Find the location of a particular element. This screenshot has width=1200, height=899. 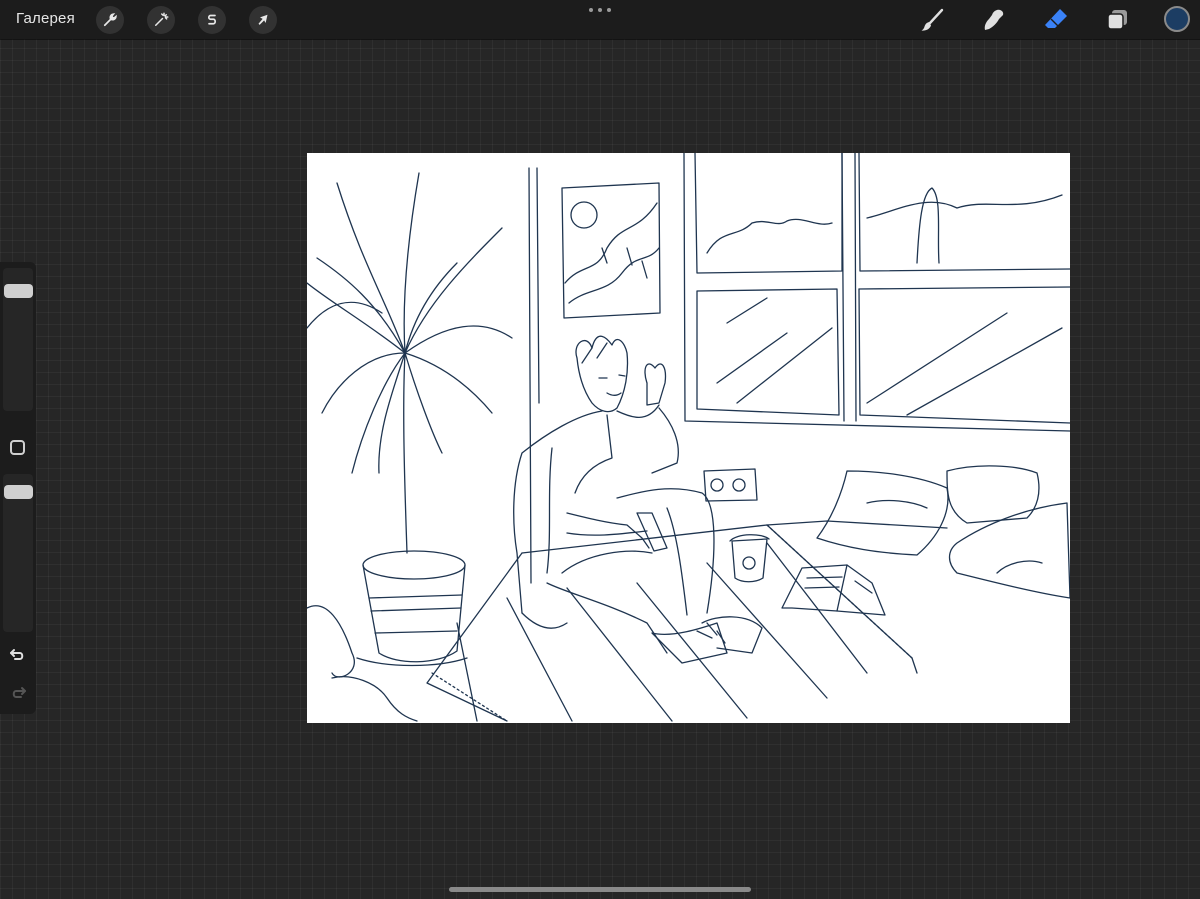

adjustments-button is located at coordinates (161, 20).